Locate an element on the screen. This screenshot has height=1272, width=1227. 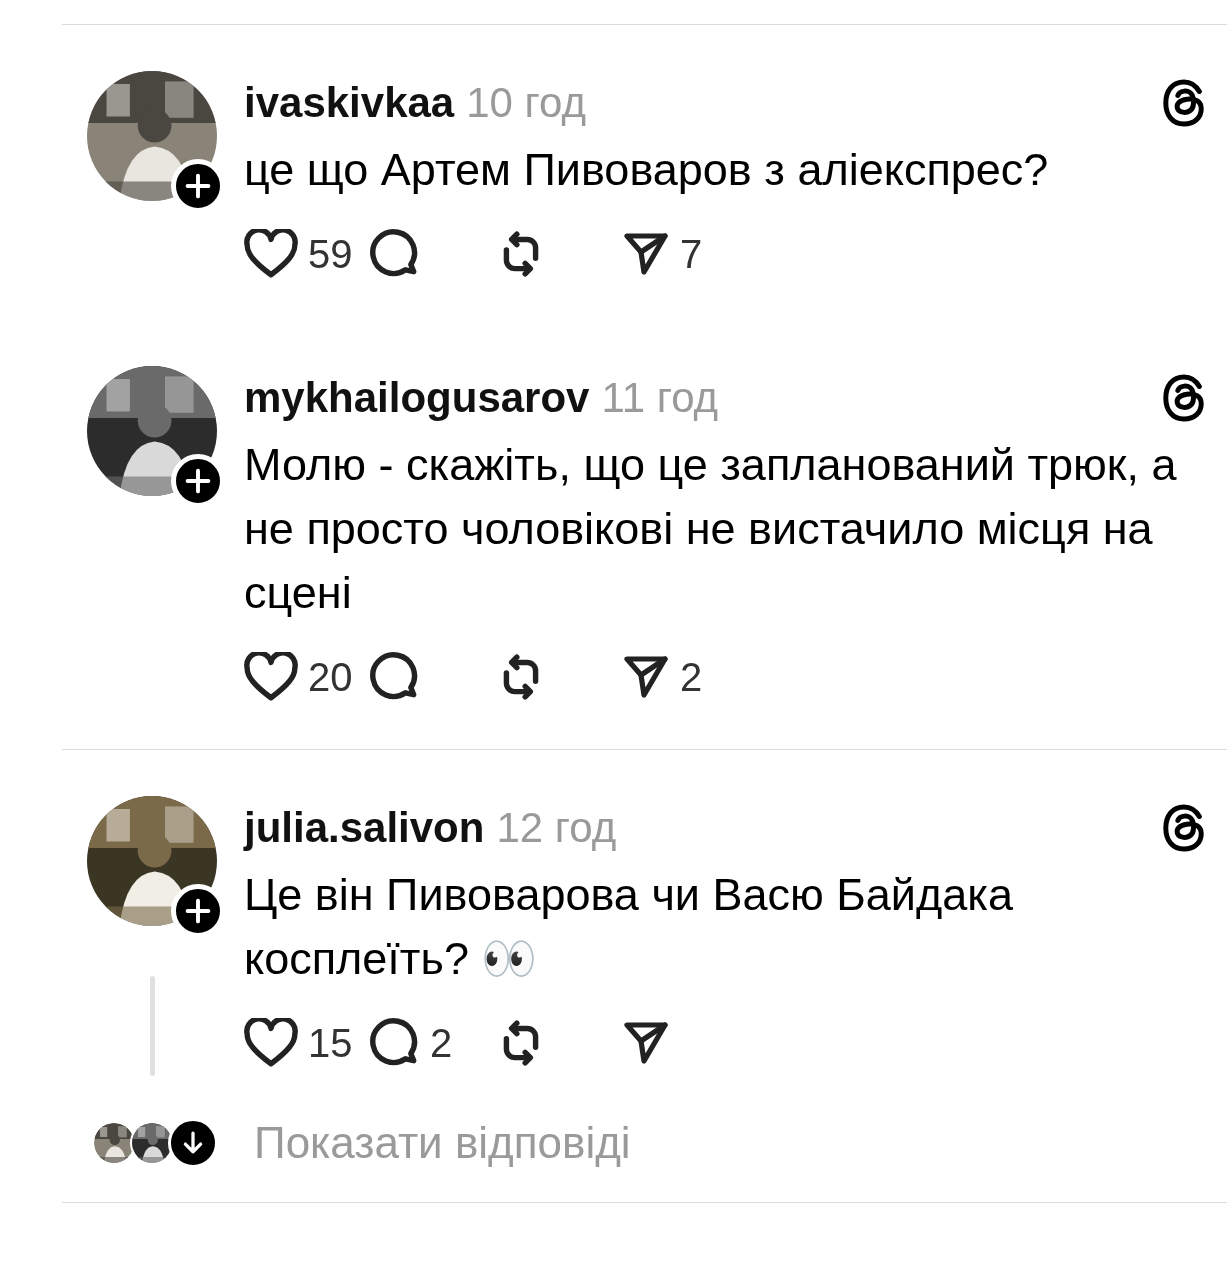
reply-button: 2 is located at coordinates (433, 1043).